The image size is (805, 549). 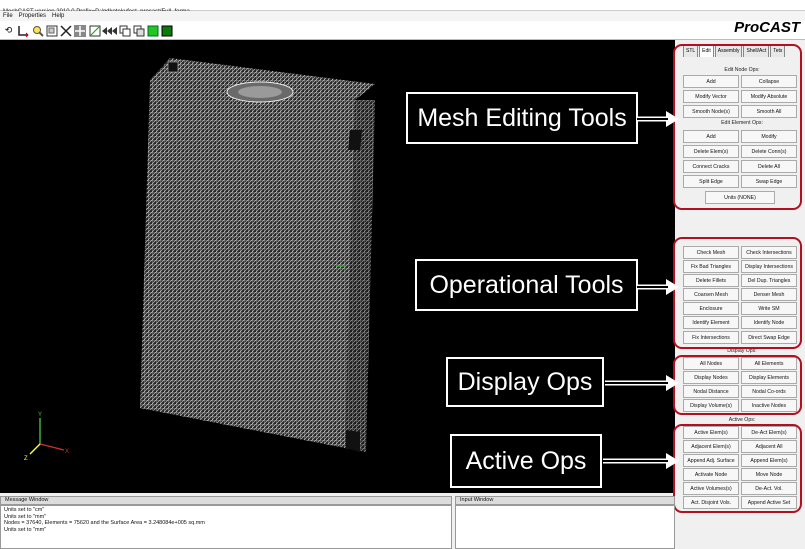 What do you see at coordinates (94, 30) in the screenshot?
I see `pick-icon` at bounding box center [94, 30].